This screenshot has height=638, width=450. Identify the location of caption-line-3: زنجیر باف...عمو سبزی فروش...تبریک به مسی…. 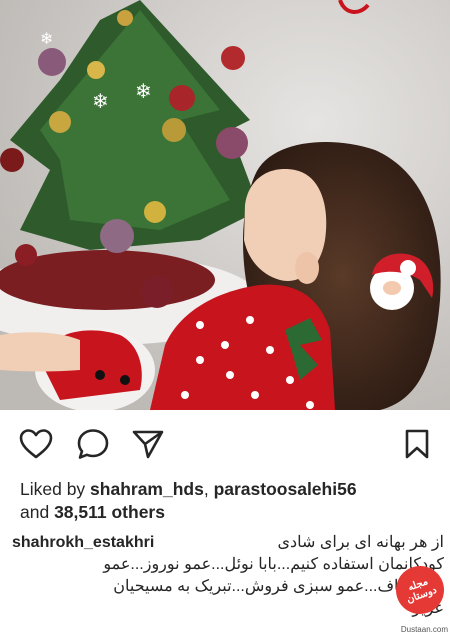
(278, 586).